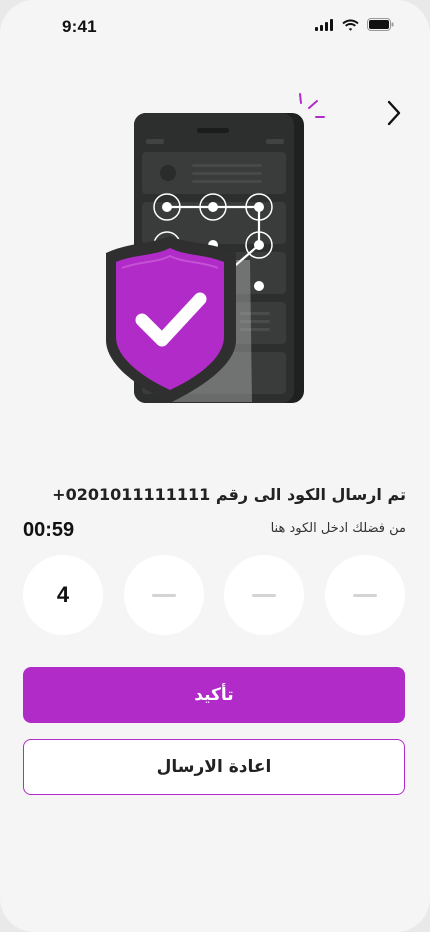 Image resolution: width=430 pixels, height=932 pixels. Describe the element at coordinates (229, 494) in the screenshot. I see `code-sent-message: تم ارسال الكود الى رقم 0201011111111+` at that location.